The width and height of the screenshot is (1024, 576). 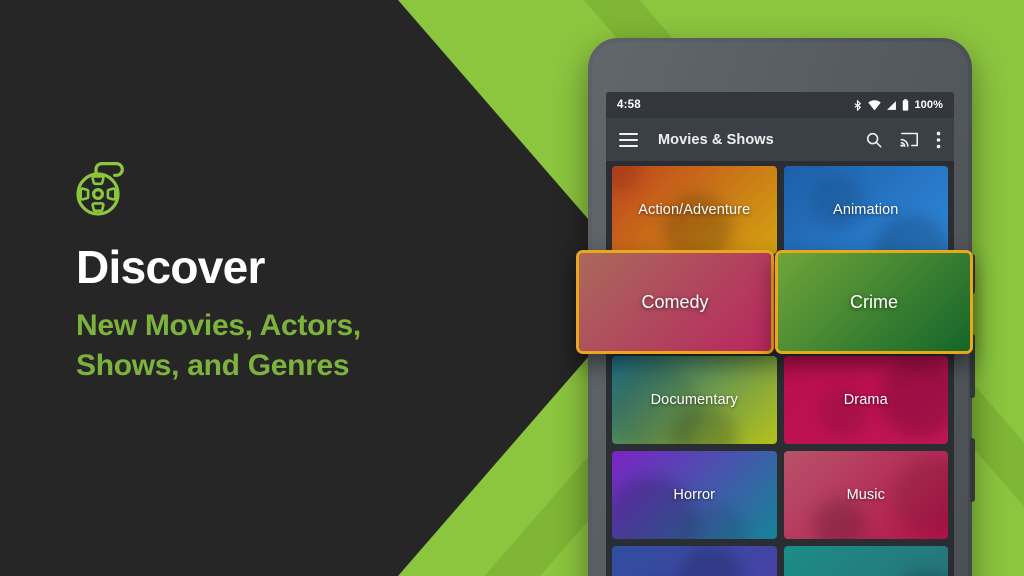 I want to click on genre-tile: Romance, so click(x=694, y=561).